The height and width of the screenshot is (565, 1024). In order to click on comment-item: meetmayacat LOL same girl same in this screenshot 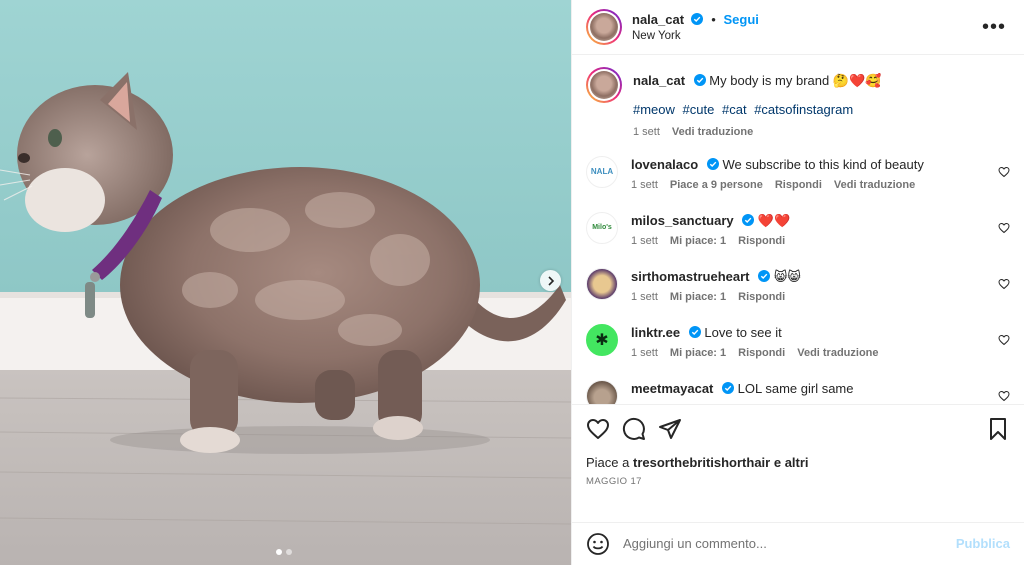, I will do `click(798, 392)`.